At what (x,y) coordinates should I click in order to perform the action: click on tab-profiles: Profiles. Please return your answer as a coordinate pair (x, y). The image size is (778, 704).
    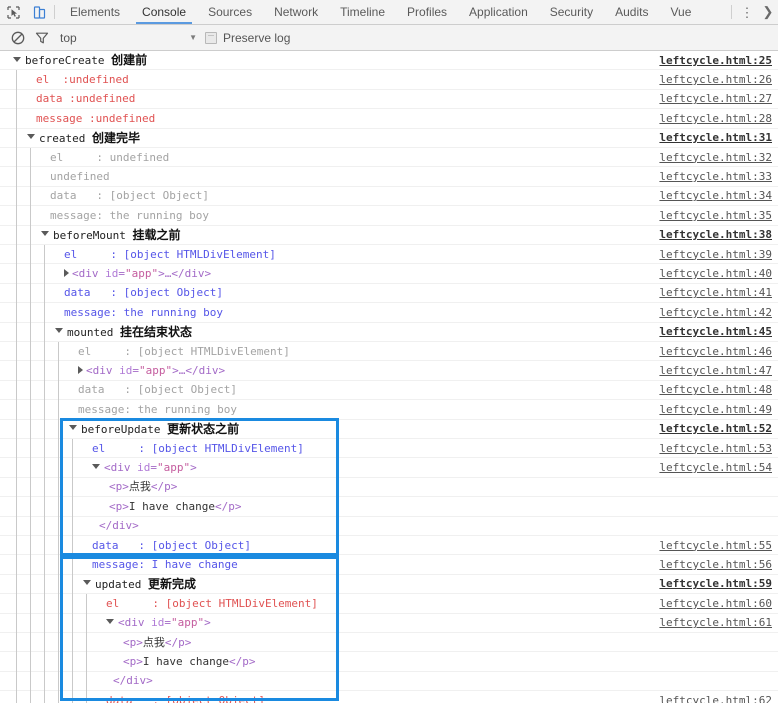
    Looking at the image, I should click on (427, 12).